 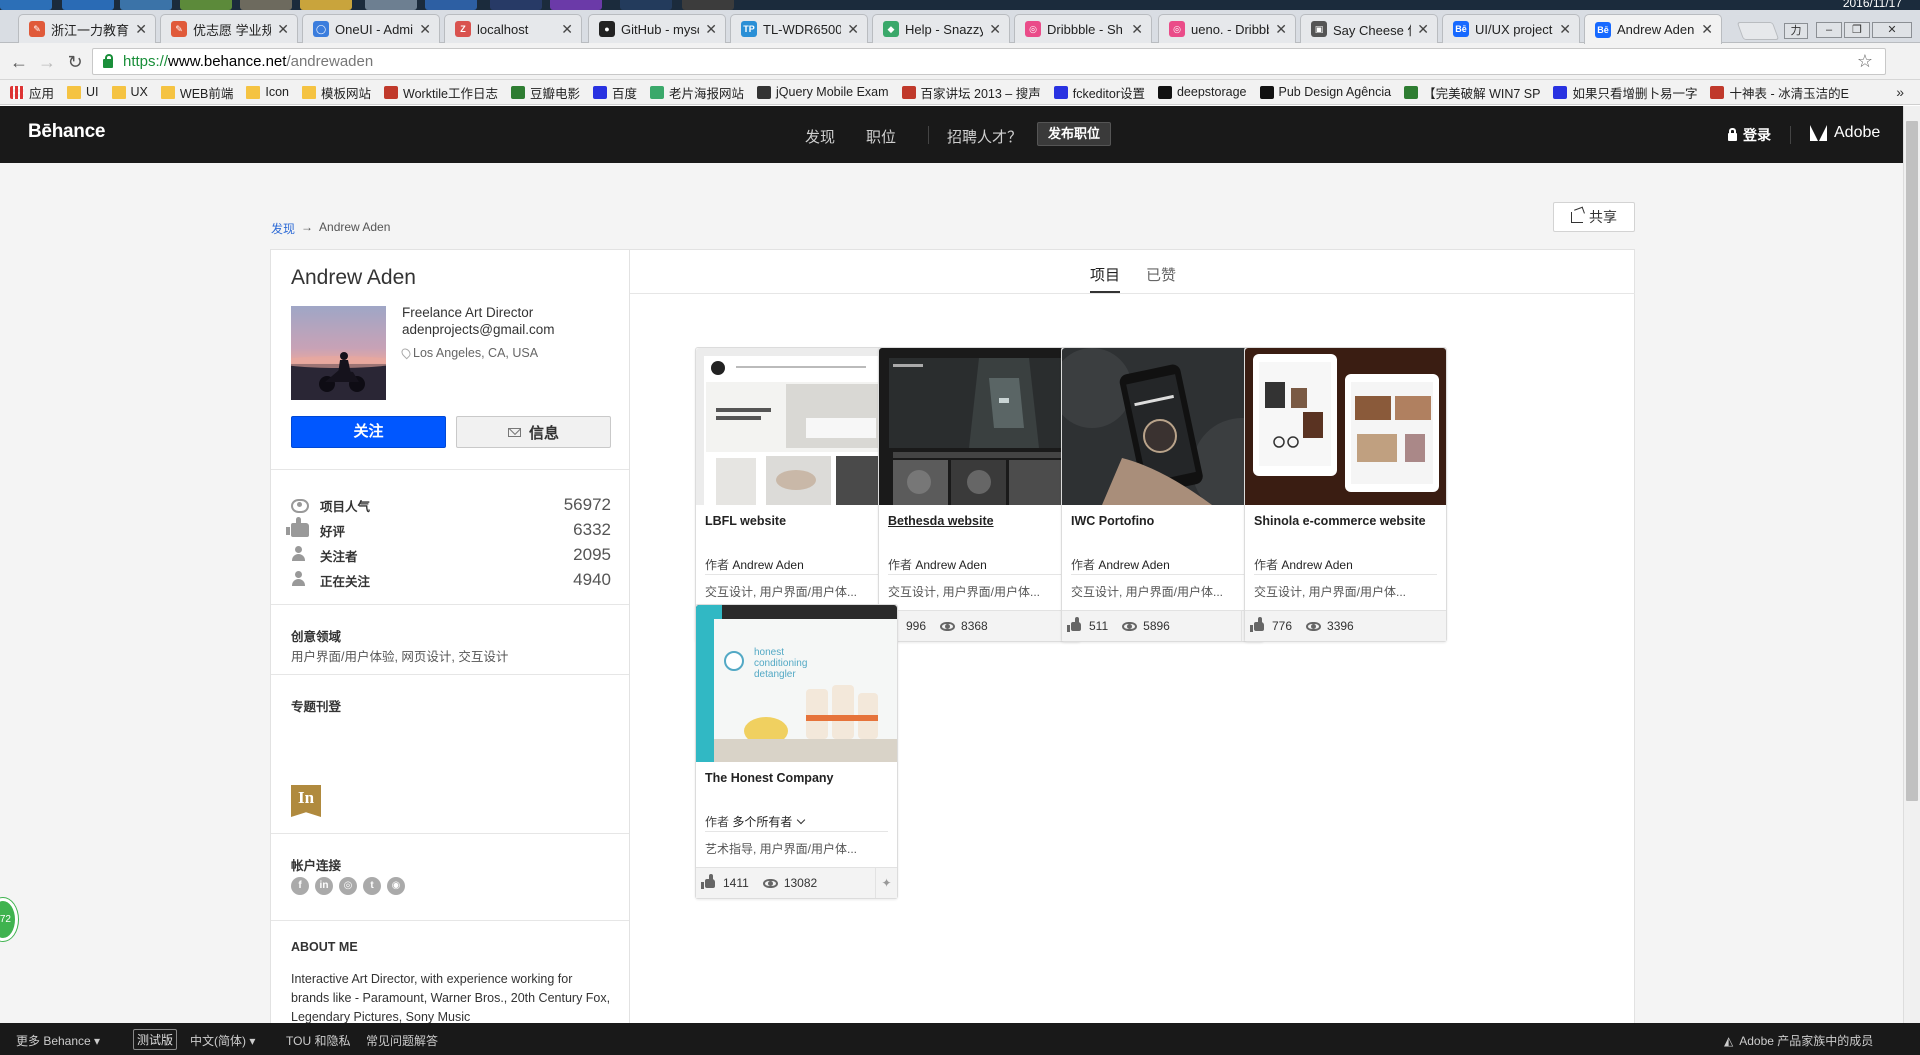 What do you see at coordinates (1796, 31) in the screenshot?
I see `profile-button: 力` at bounding box center [1796, 31].